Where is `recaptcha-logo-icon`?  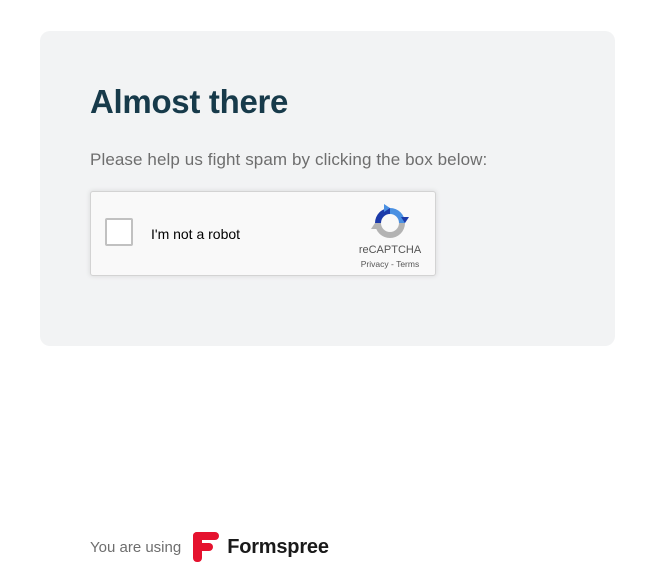 recaptcha-logo-icon is located at coordinates (390, 221).